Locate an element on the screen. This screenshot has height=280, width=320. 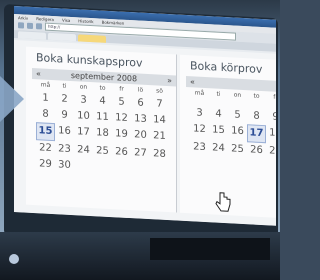
carousel-dot is located at coordinates (14, 259).